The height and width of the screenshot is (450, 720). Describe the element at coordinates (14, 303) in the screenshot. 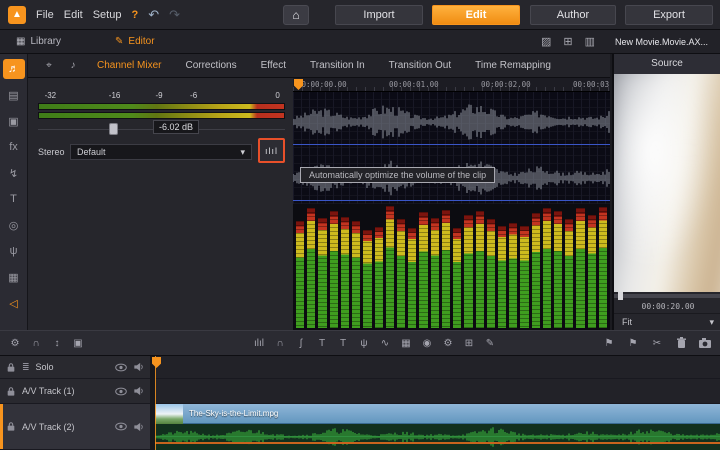

I see `speaker-category-icon: ◁` at that location.